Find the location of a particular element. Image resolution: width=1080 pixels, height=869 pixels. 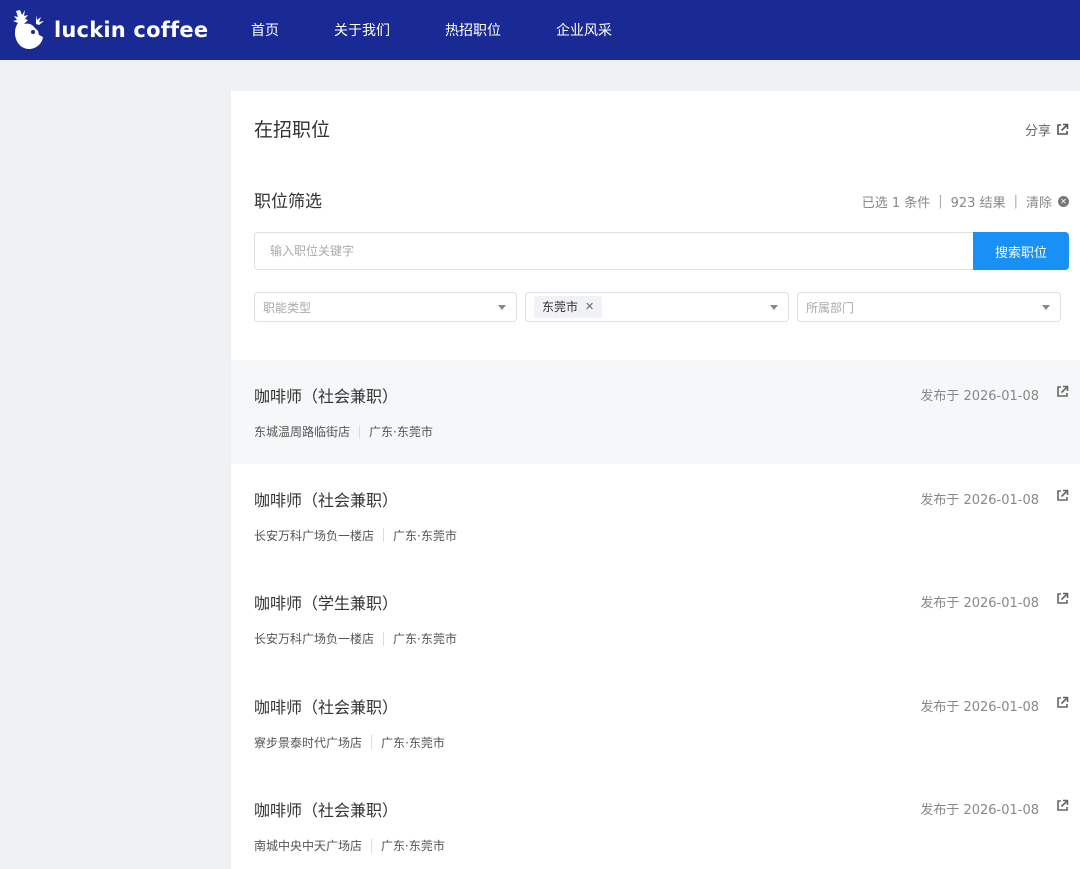

tag-label: 东莞市 is located at coordinates (560, 307).